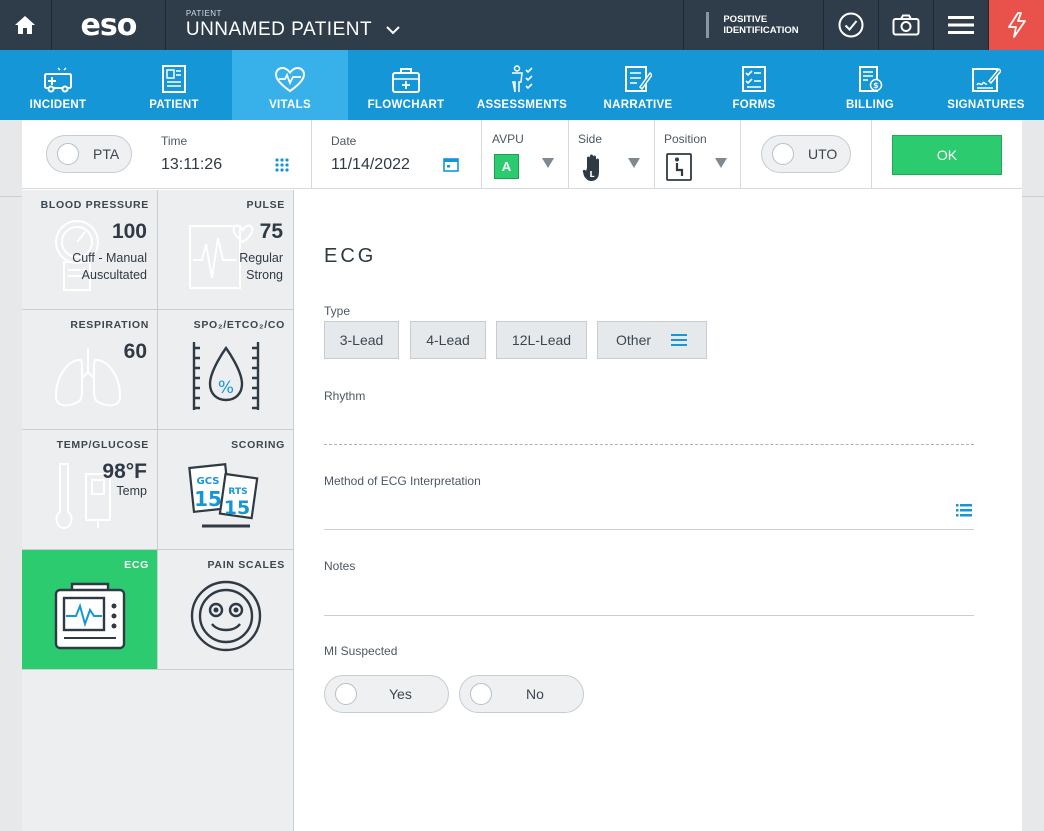  What do you see at coordinates (174, 79) in the screenshot?
I see `patient-id-icon` at bounding box center [174, 79].